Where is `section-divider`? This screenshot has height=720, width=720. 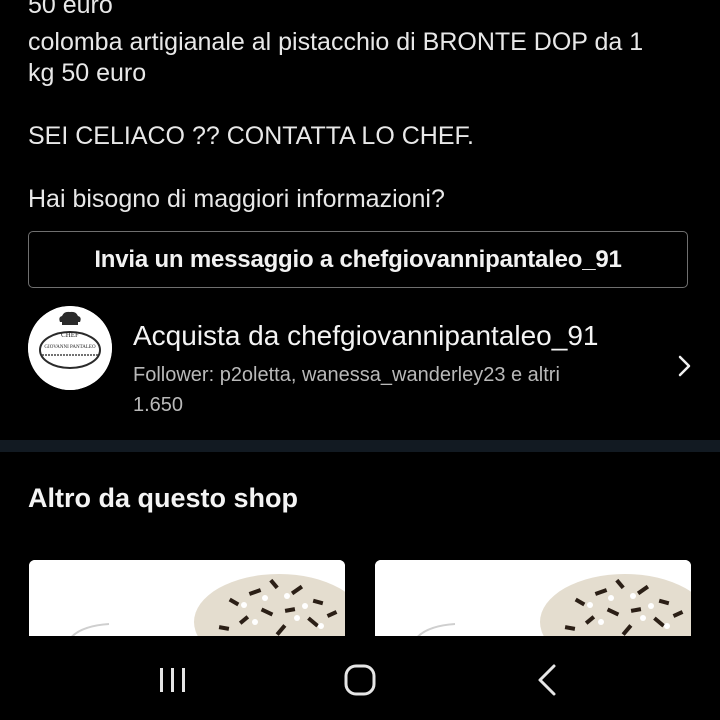 section-divider is located at coordinates (360, 446).